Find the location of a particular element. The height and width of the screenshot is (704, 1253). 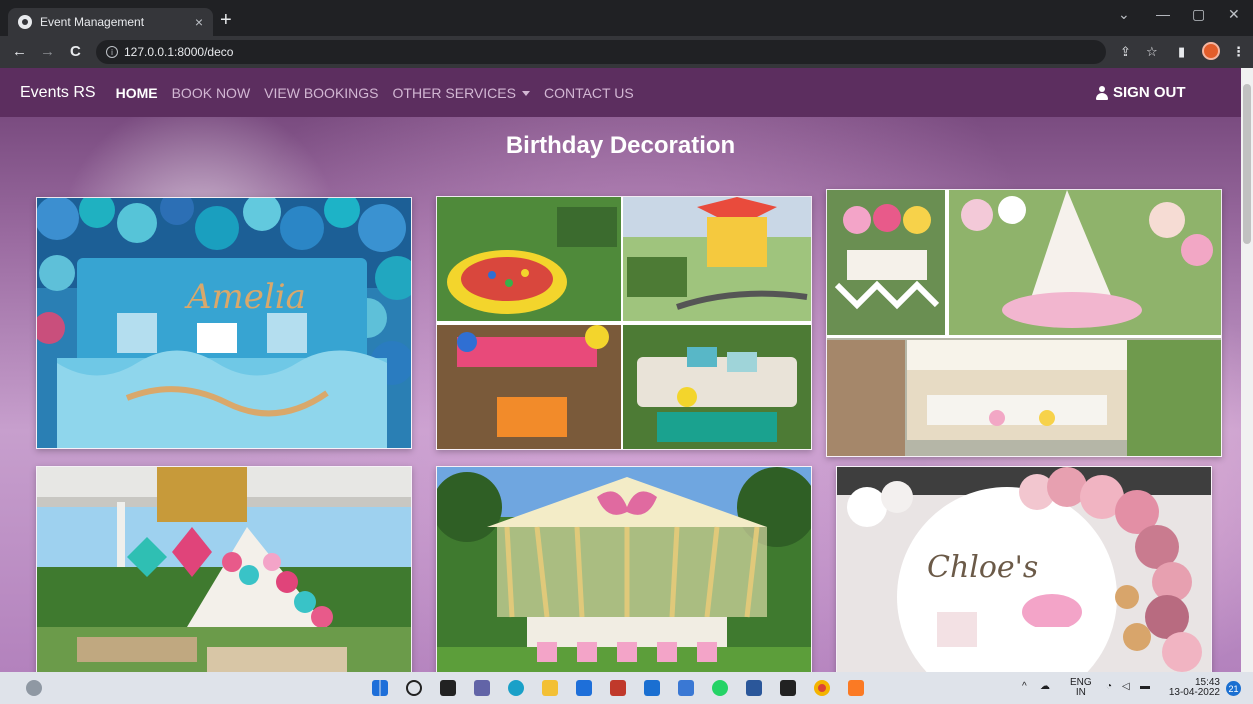

profile-avatar is located at coordinates (1211, 51).